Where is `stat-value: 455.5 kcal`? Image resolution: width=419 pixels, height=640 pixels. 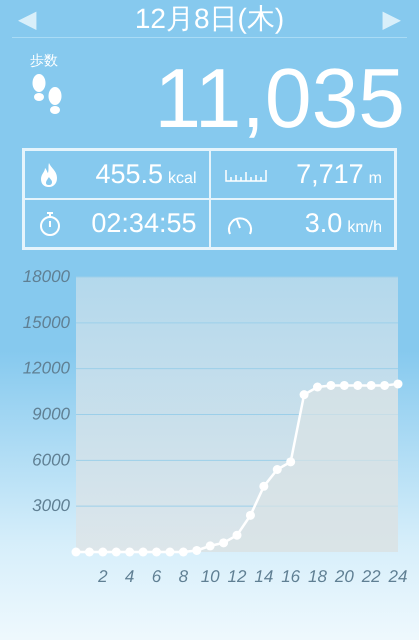
stat-value: 455.5 kcal is located at coordinates (145, 174).